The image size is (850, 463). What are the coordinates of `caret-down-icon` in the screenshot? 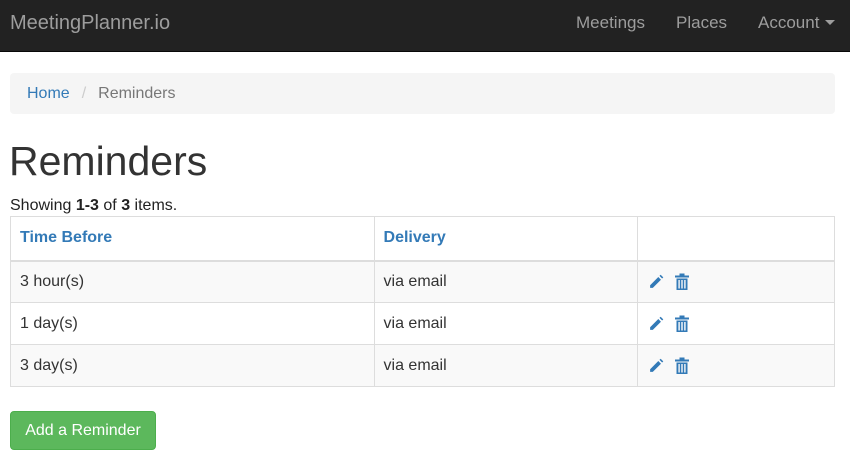 It's located at (830, 23).